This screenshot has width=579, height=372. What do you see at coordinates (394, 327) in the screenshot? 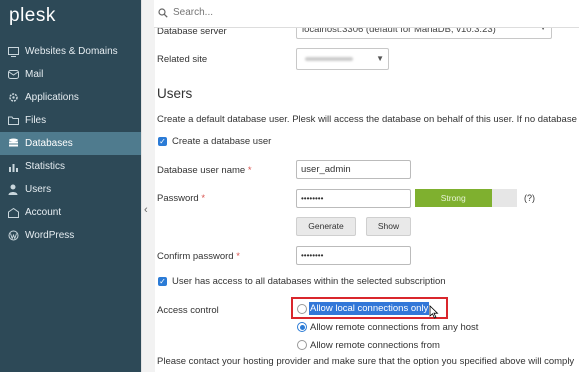
I see `remote-any-host-label: Allow remote connections from any host` at bounding box center [394, 327].